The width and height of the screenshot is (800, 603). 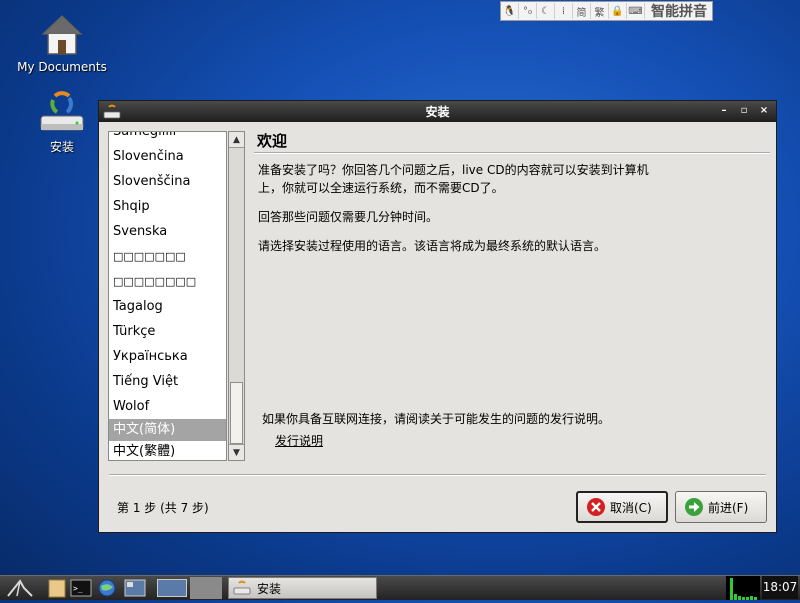 What do you see at coordinates (400, 587) in the screenshot?
I see `taskbar: >_ 安装 18:07` at bounding box center [400, 587].